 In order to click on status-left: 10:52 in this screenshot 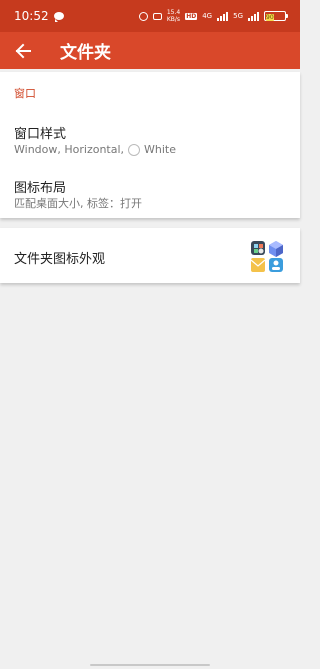, I will do `click(39, 16)`.